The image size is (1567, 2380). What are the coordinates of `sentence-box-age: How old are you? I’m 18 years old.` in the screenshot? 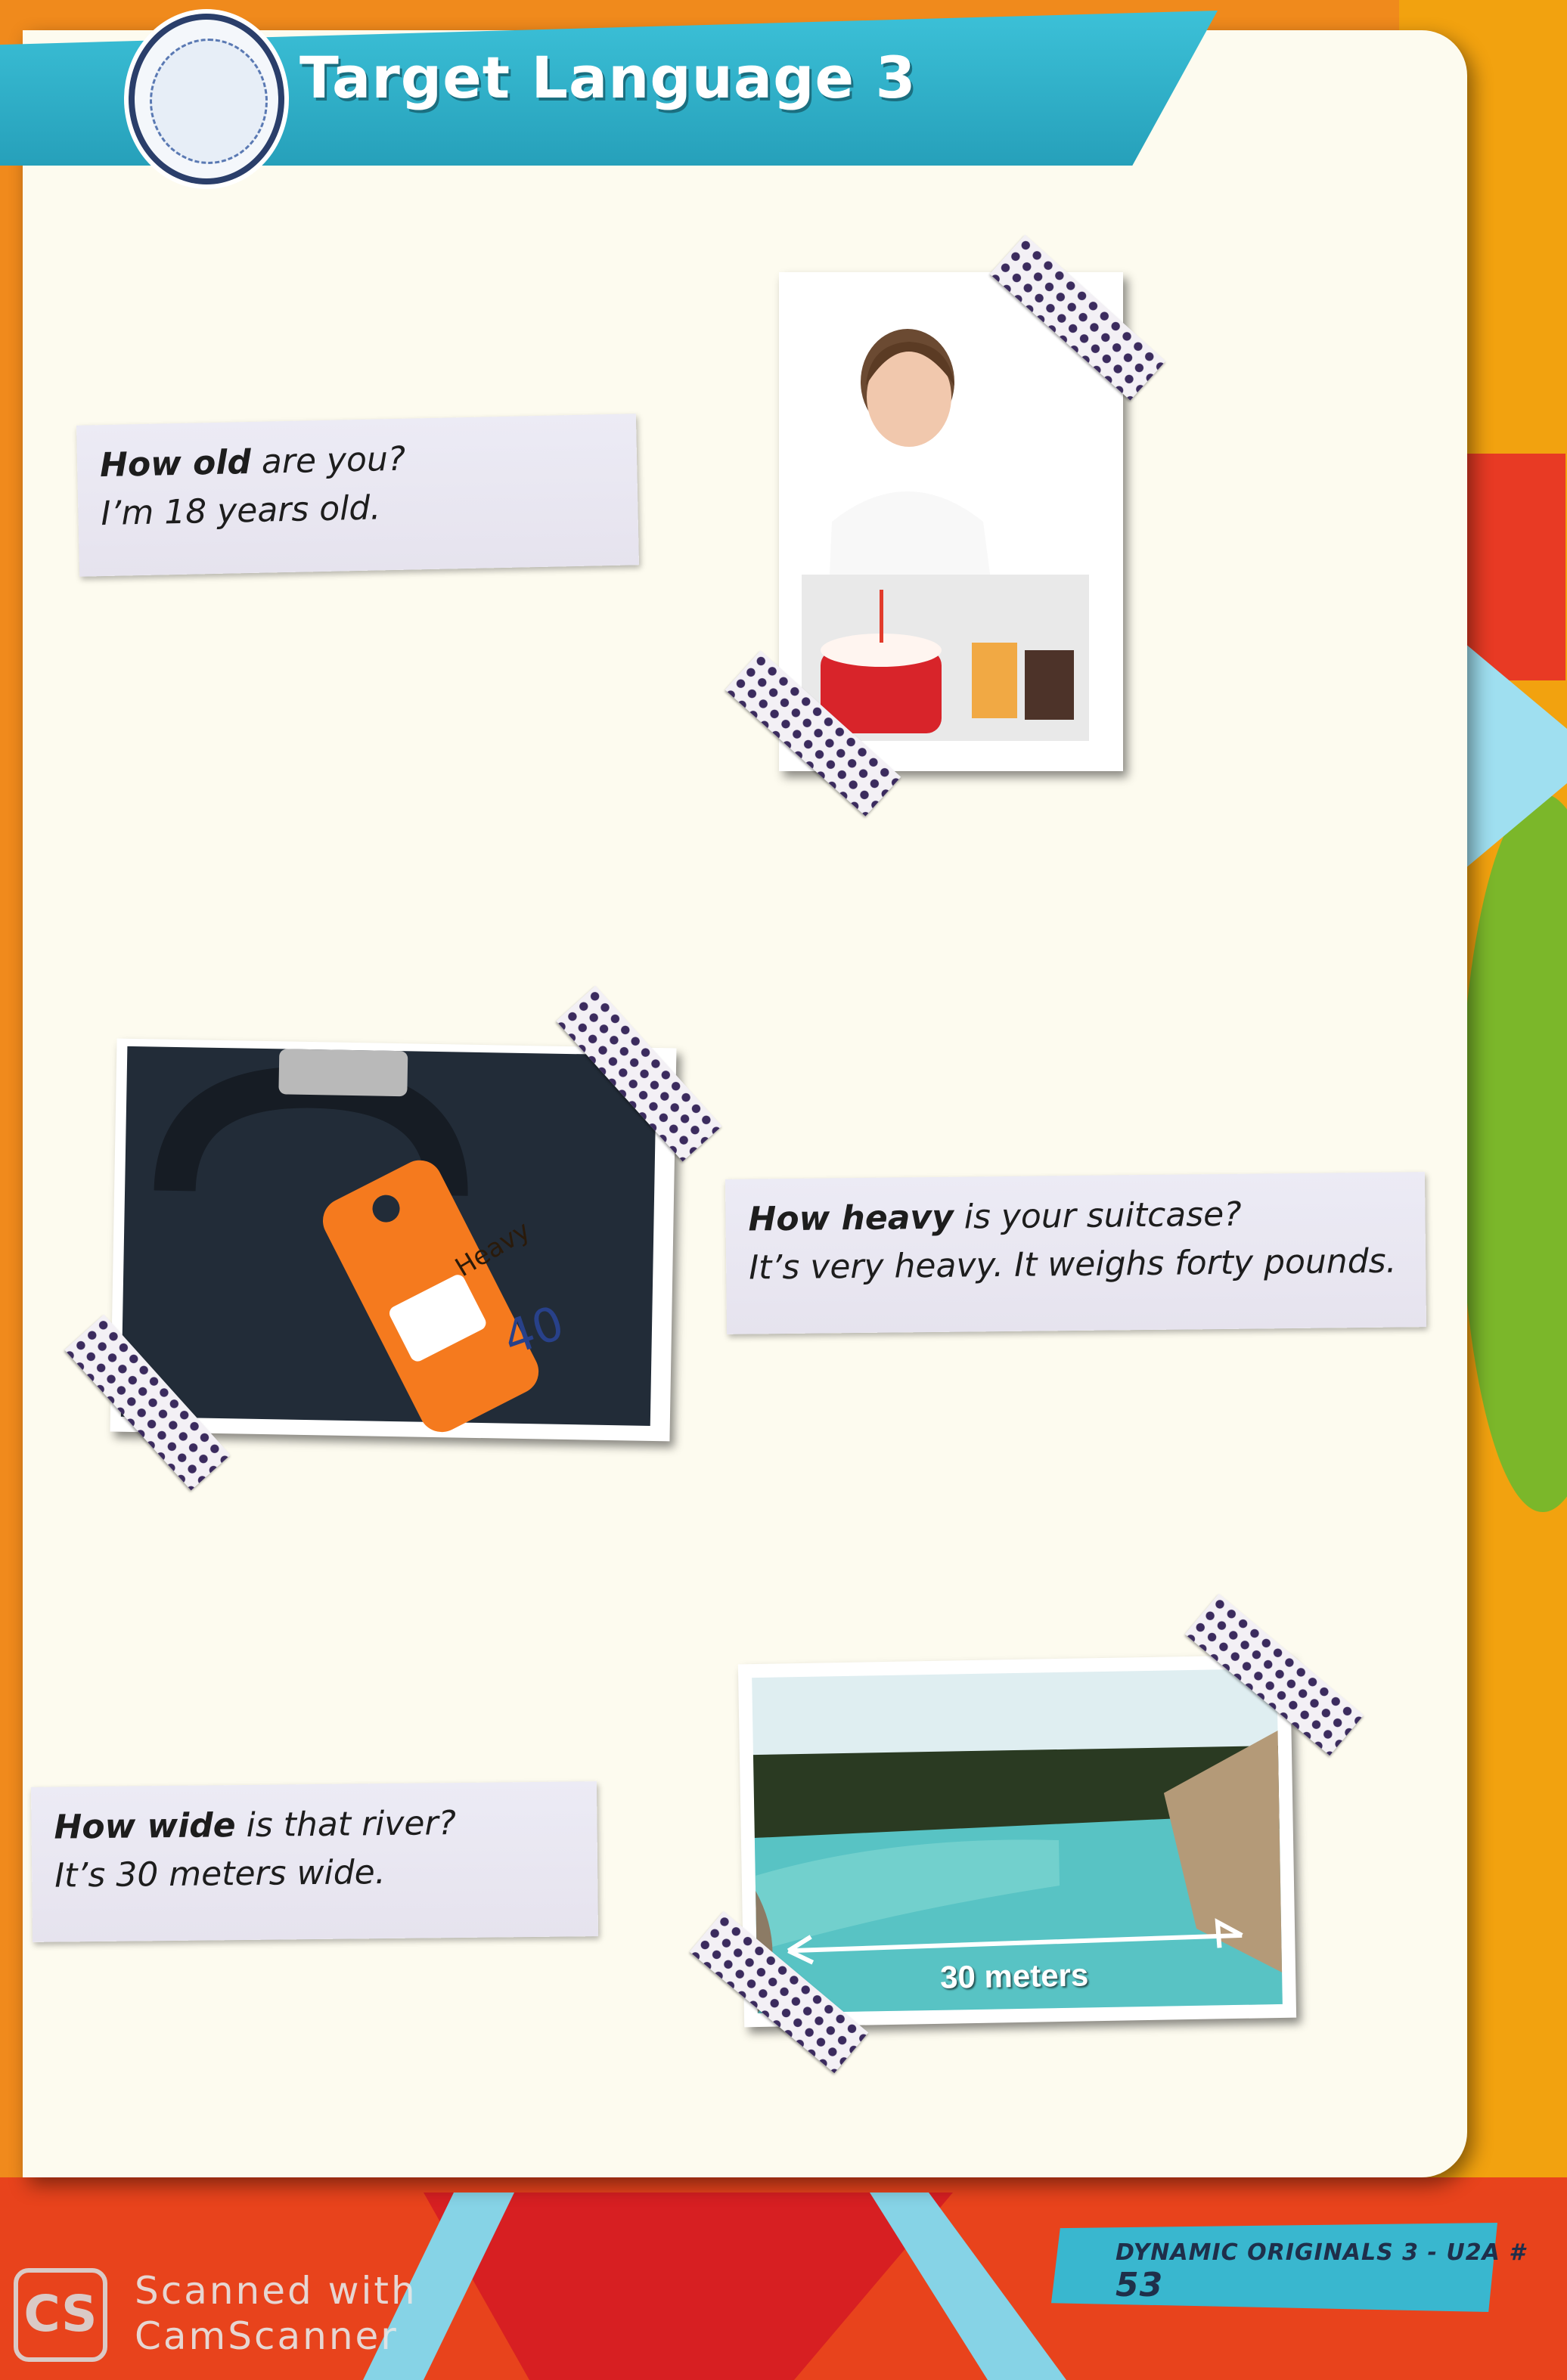 It's located at (358, 495).